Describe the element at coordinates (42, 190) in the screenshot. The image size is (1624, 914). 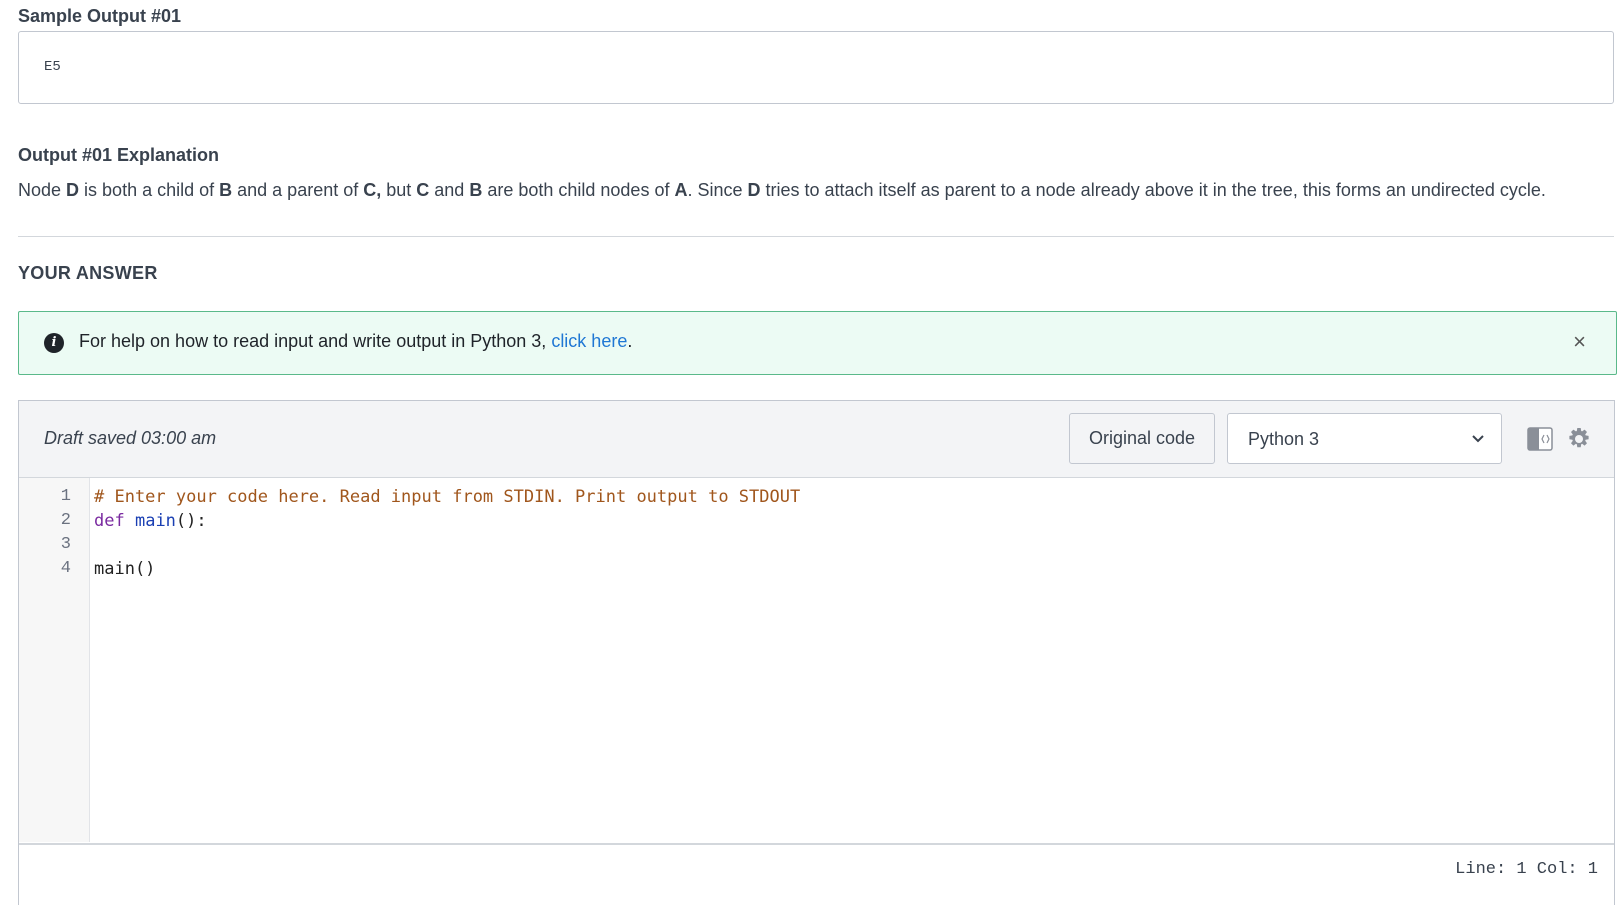
I see `explanation-segment: Node` at that location.